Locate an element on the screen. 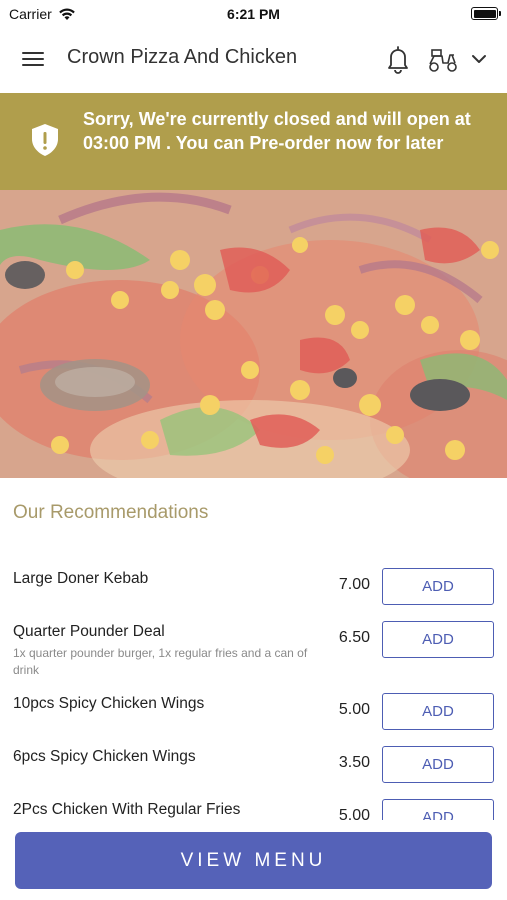 The image size is (507, 900). item-price: 6.50 is located at coordinates (354, 637).